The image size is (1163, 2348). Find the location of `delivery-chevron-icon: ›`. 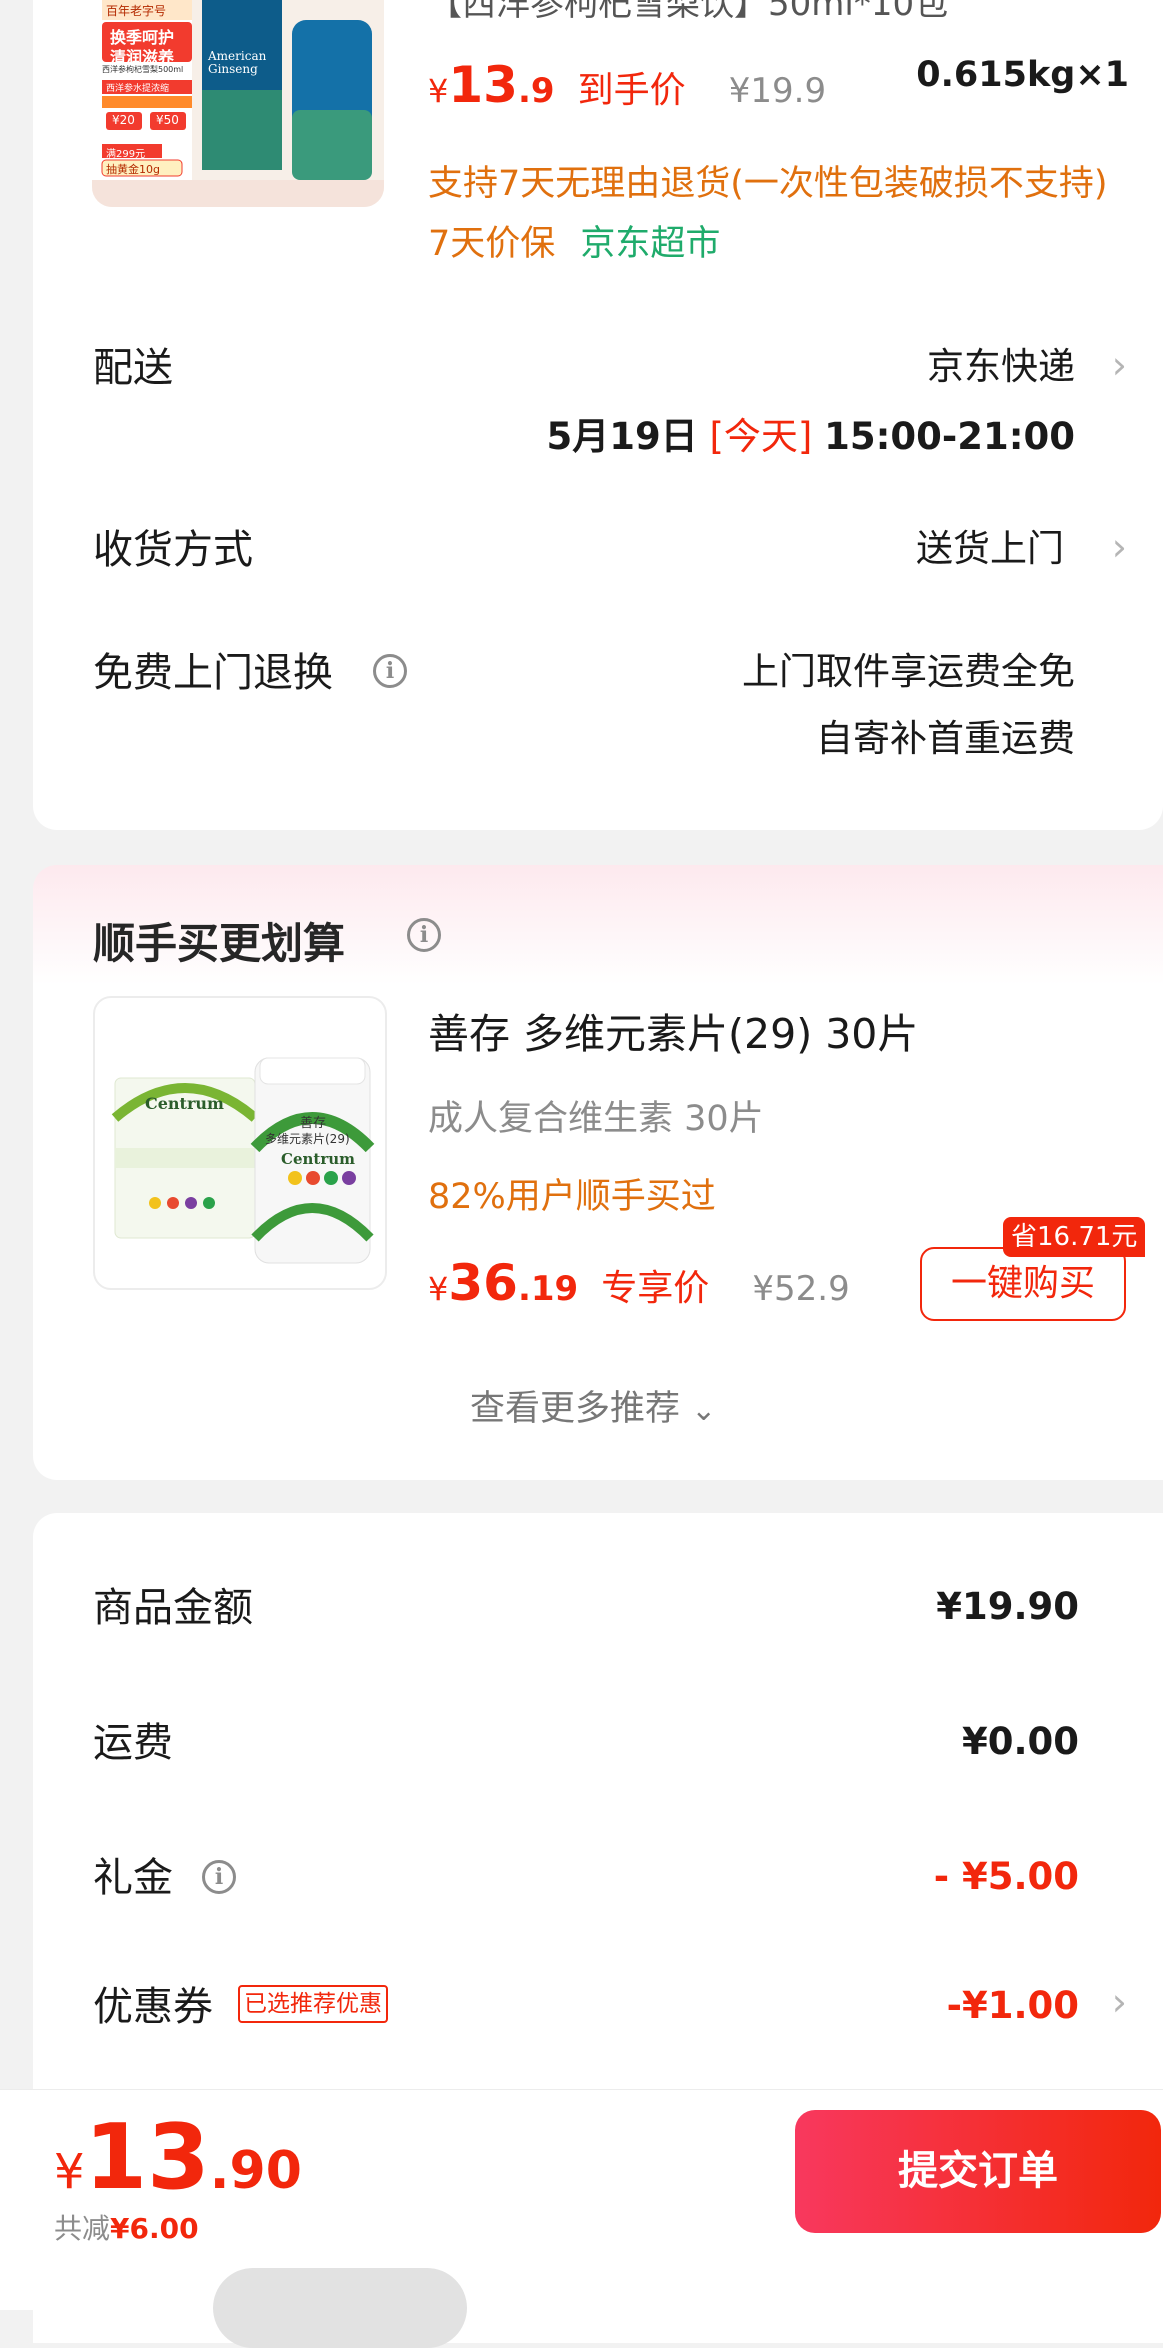

delivery-chevron-icon: › is located at coordinates (1119, 365).